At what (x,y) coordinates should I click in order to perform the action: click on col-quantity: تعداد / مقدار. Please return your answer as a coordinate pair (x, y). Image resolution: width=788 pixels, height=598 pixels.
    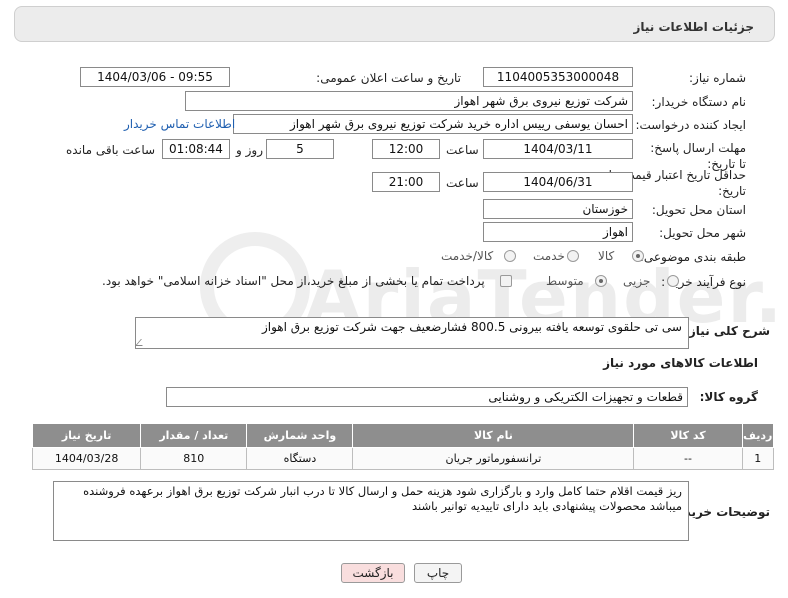
    Looking at the image, I should click on (194, 435).